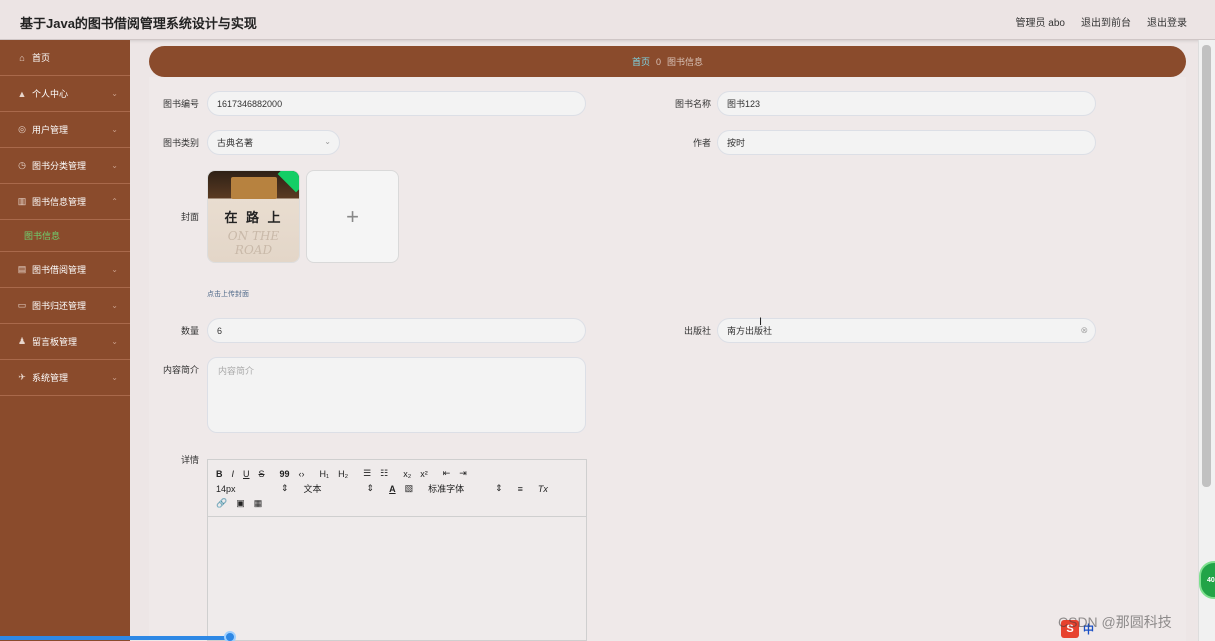 This screenshot has height=641, width=1215. Describe the element at coordinates (407, 474) in the screenshot. I see `subscript-button: x₂` at that location.